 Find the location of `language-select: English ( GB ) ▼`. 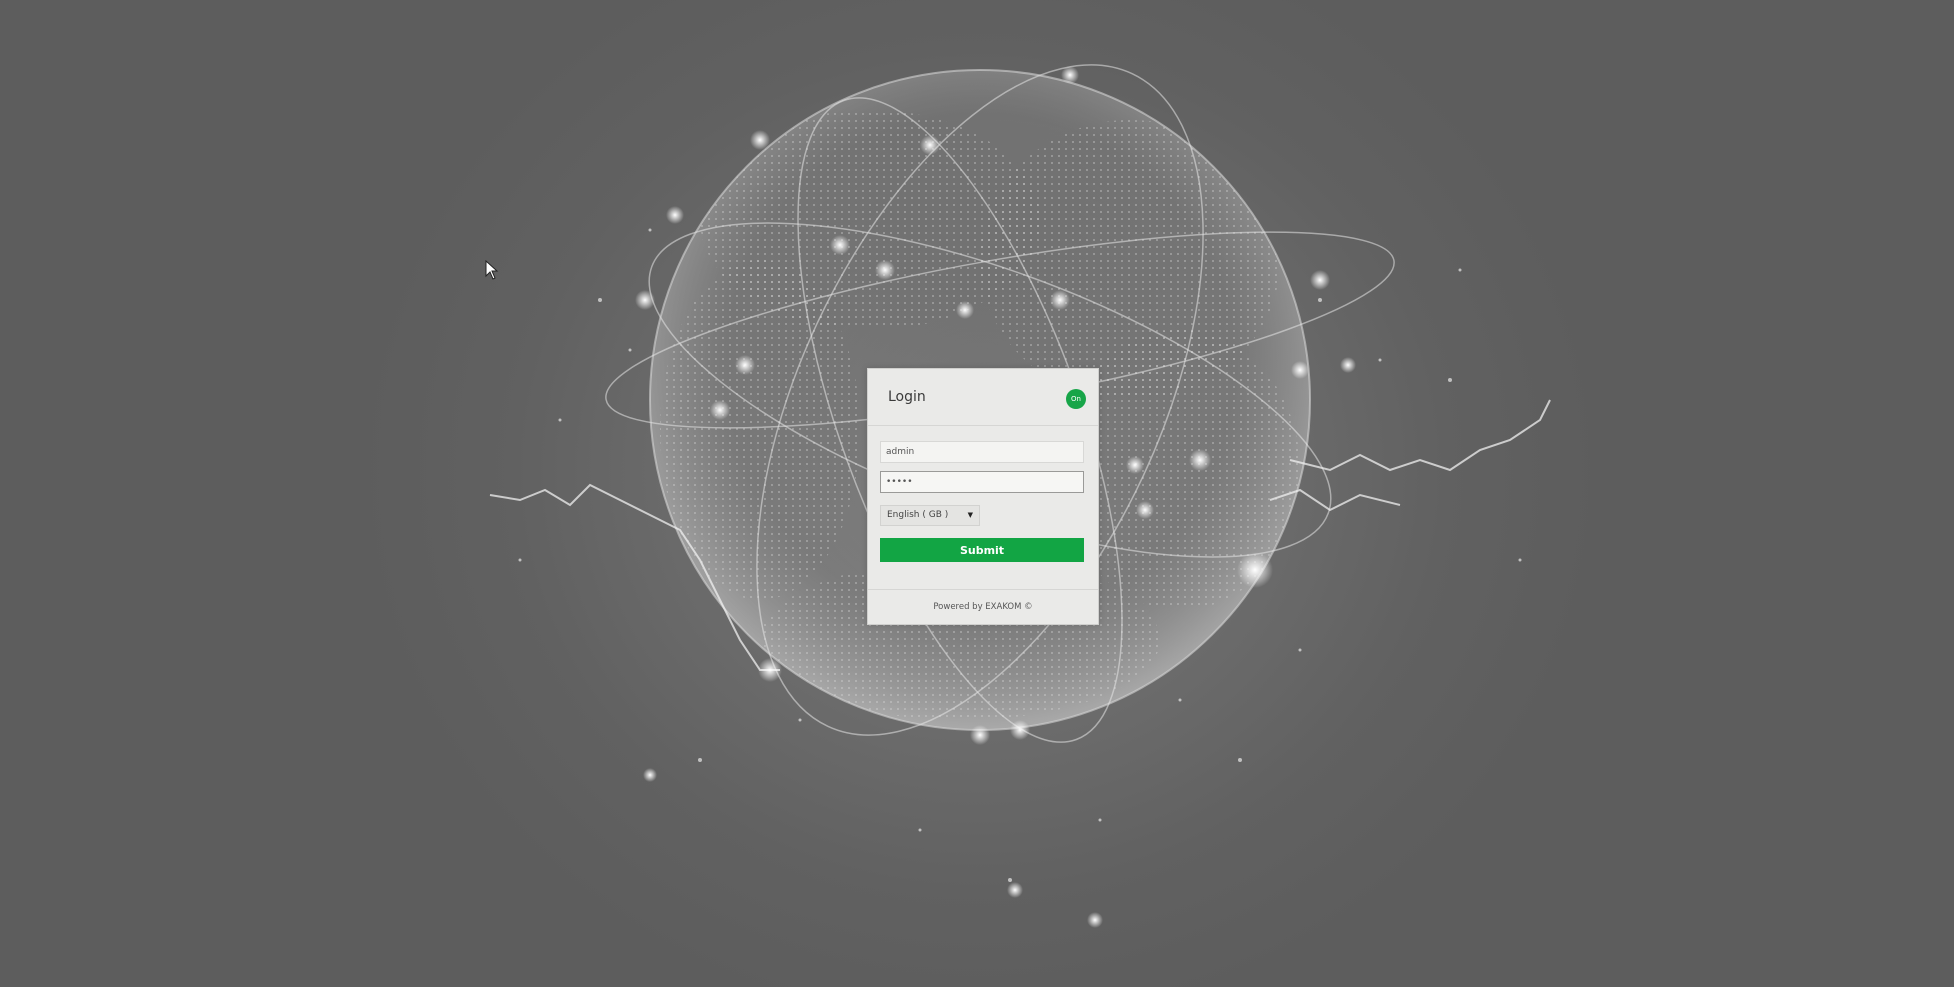

language-select: English ( GB ) ▼ is located at coordinates (930, 515).